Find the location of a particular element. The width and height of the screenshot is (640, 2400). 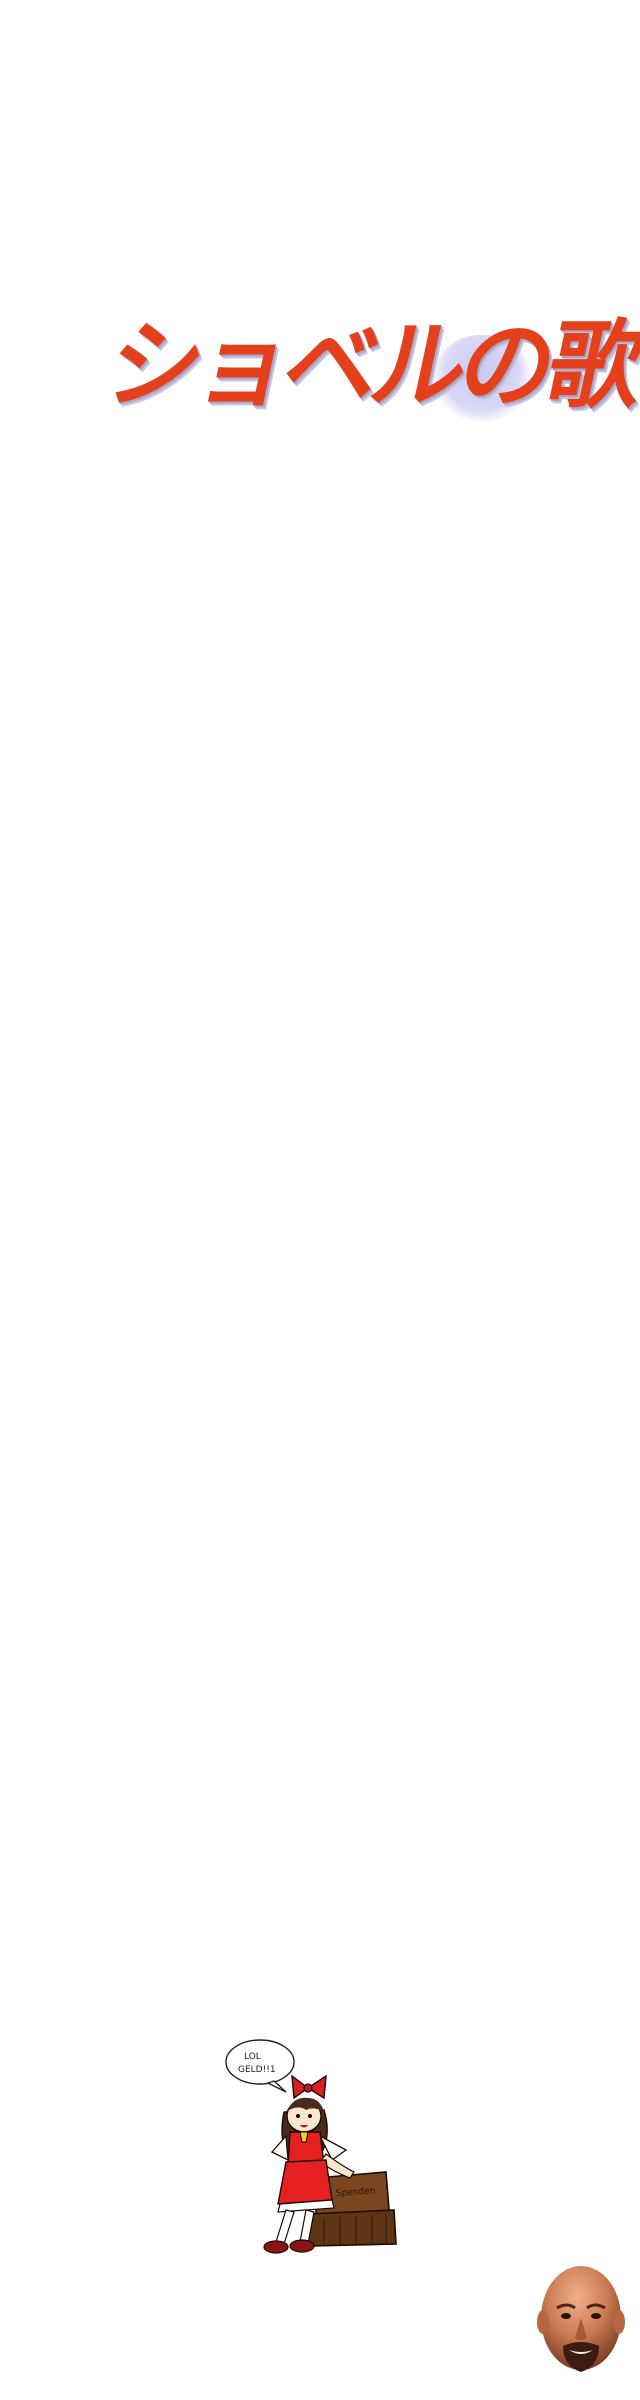

speech-bubble-line-1: LOL is located at coordinates (252, 2057).